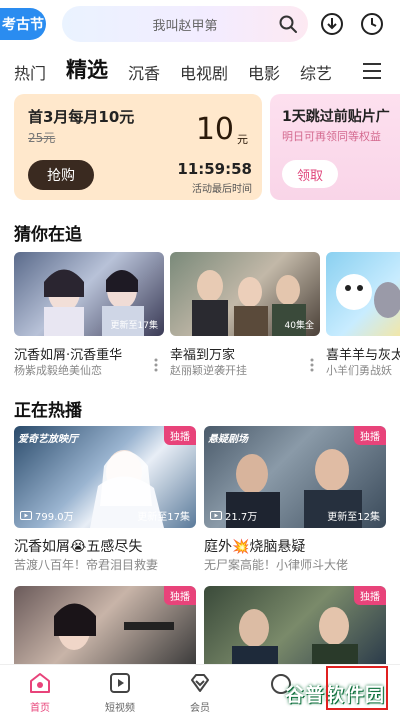  What do you see at coordinates (372, 24) in the screenshot?
I see `history-icon` at bounding box center [372, 24].